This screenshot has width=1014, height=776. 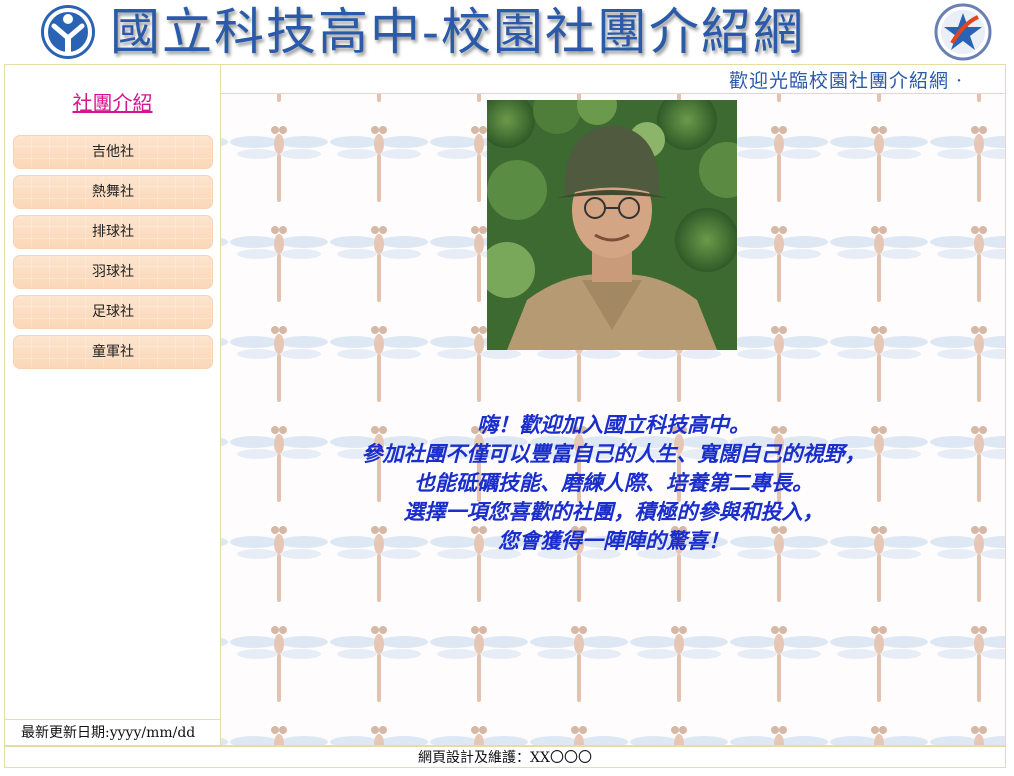 What do you see at coordinates (113, 312) in the screenshot?
I see `sidebar-item-soccer-club: 足球社` at bounding box center [113, 312].